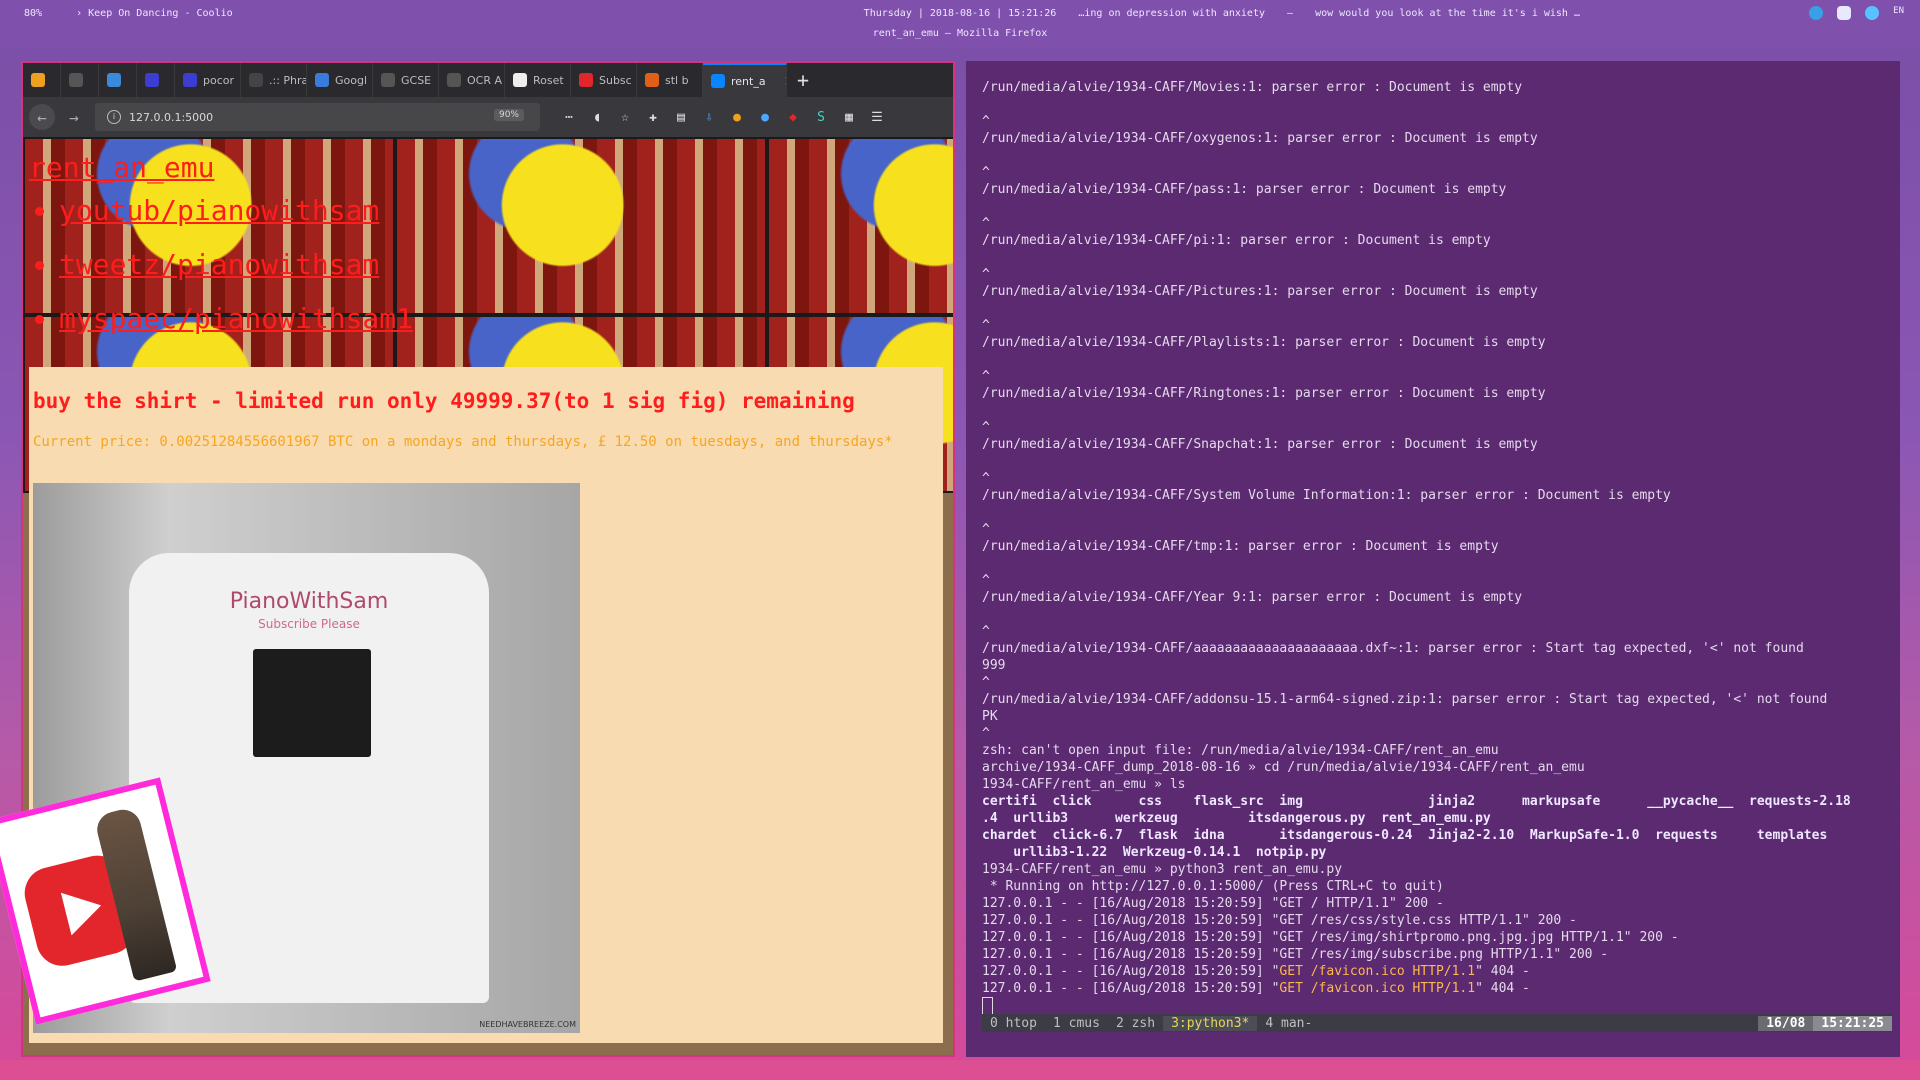 This screenshot has width=1920, height=1080. Describe the element at coordinates (723, 117) in the screenshot. I see `toolbar-icons: ⋯ ◖ ☆ ✚ ▤ ⇩ ● ● ◆ S ▦ ☰` at that location.